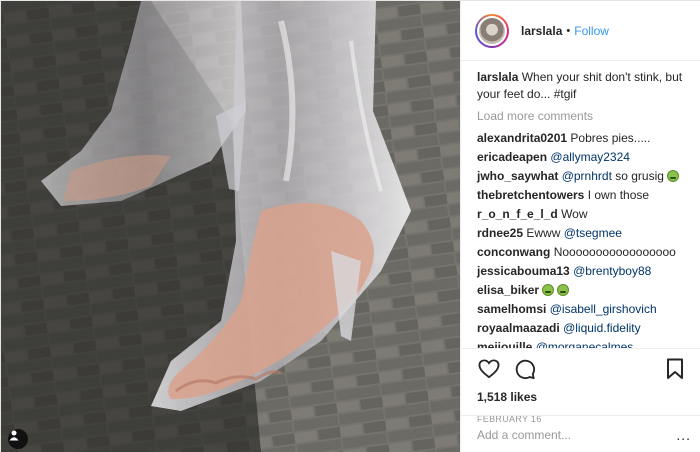  Describe the element at coordinates (530, 195) in the screenshot. I see `comment-username: thebretchentowers` at that location.